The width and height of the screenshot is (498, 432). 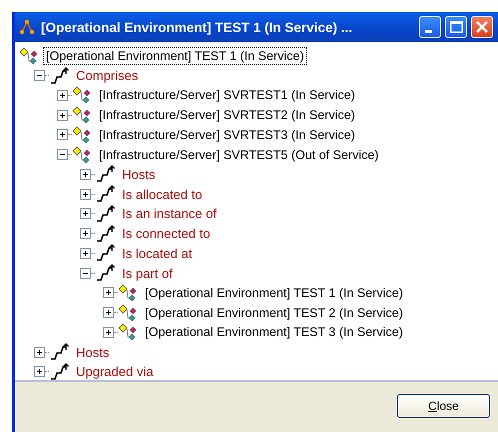 What do you see at coordinates (162, 194) in the screenshot?
I see `tree-item: Is allocated to` at bounding box center [162, 194].